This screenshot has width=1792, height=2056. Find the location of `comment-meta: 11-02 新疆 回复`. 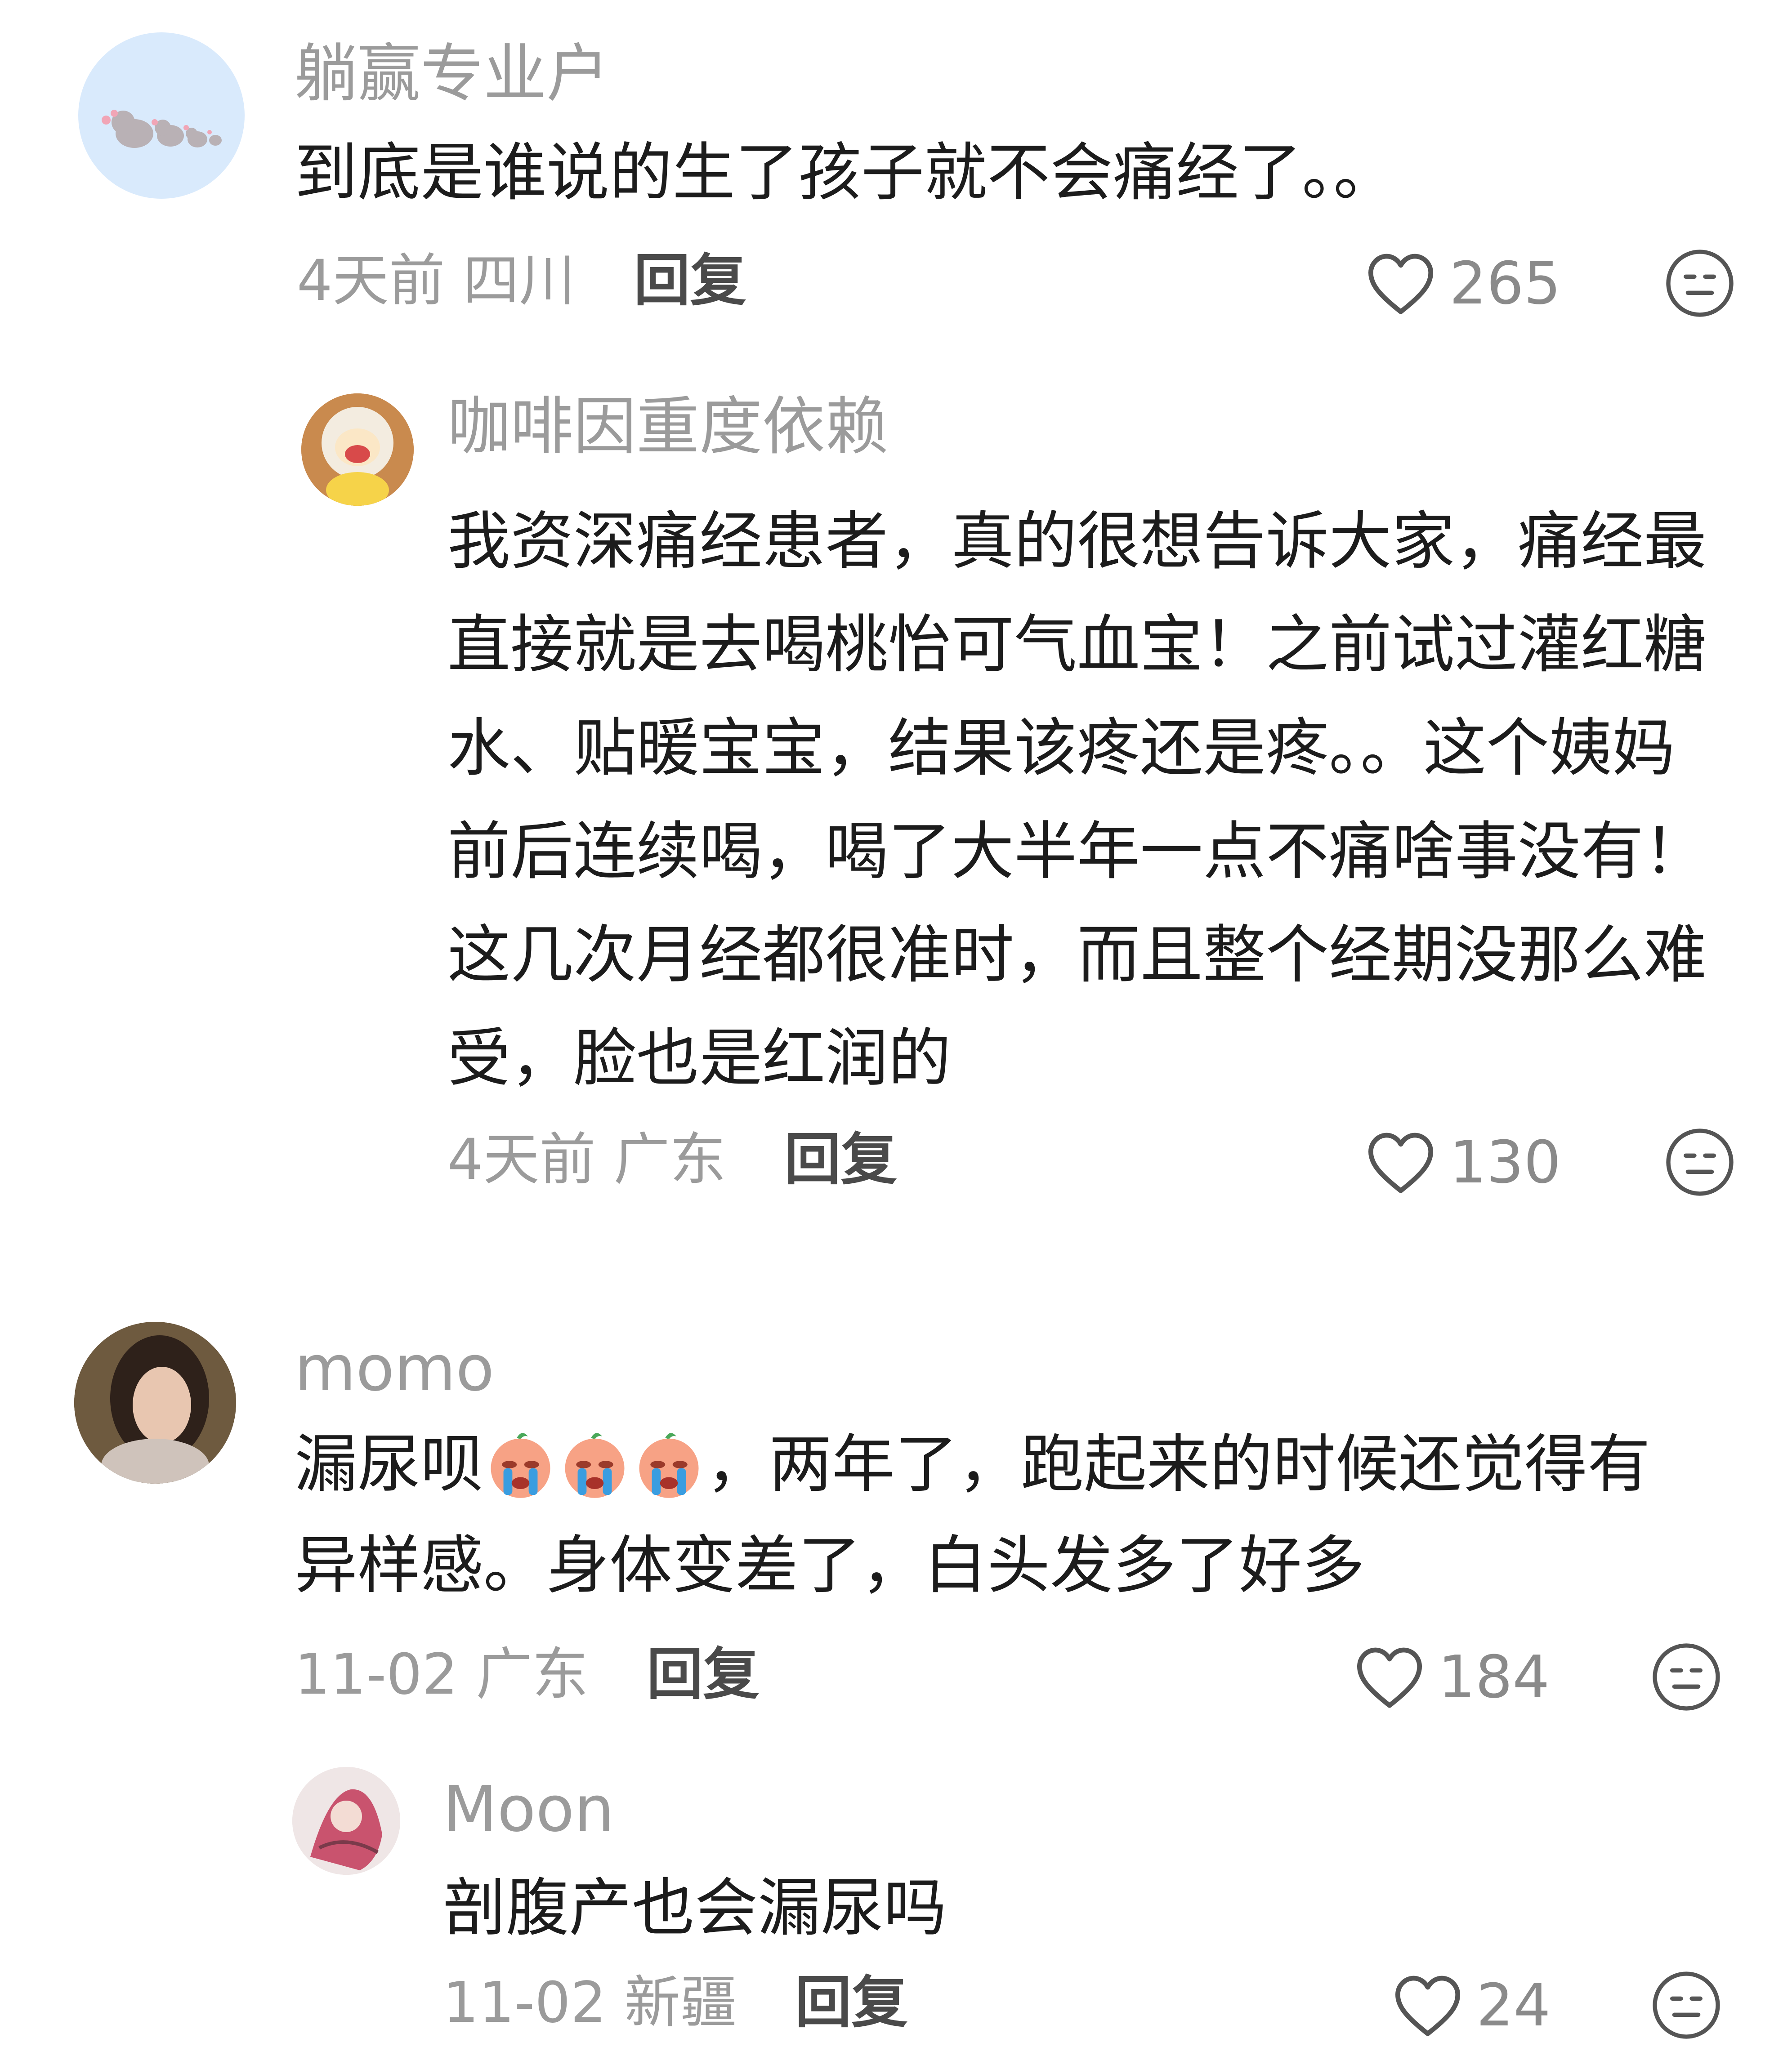

comment-meta: 11-02 新疆 回复 is located at coordinates (675, 2003).